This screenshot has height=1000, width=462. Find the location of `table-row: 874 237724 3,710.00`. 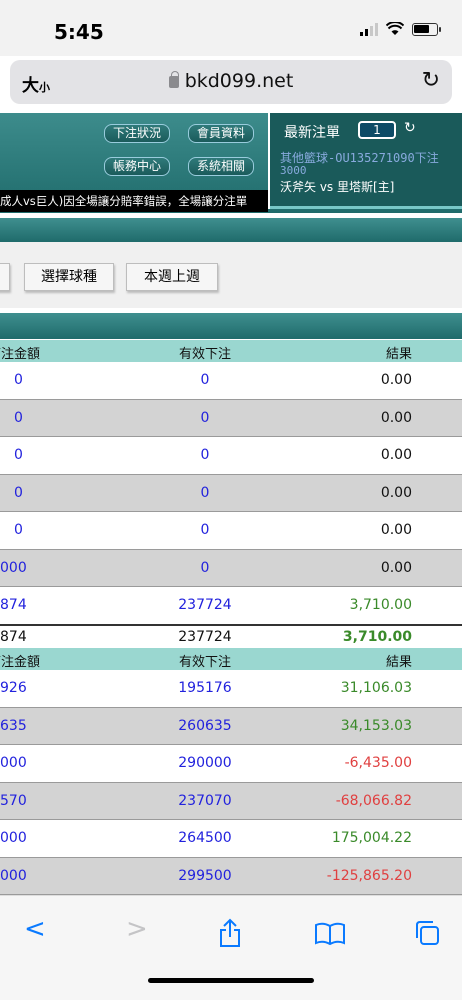

table-row: 874 237724 3,710.00 is located at coordinates (231, 606).